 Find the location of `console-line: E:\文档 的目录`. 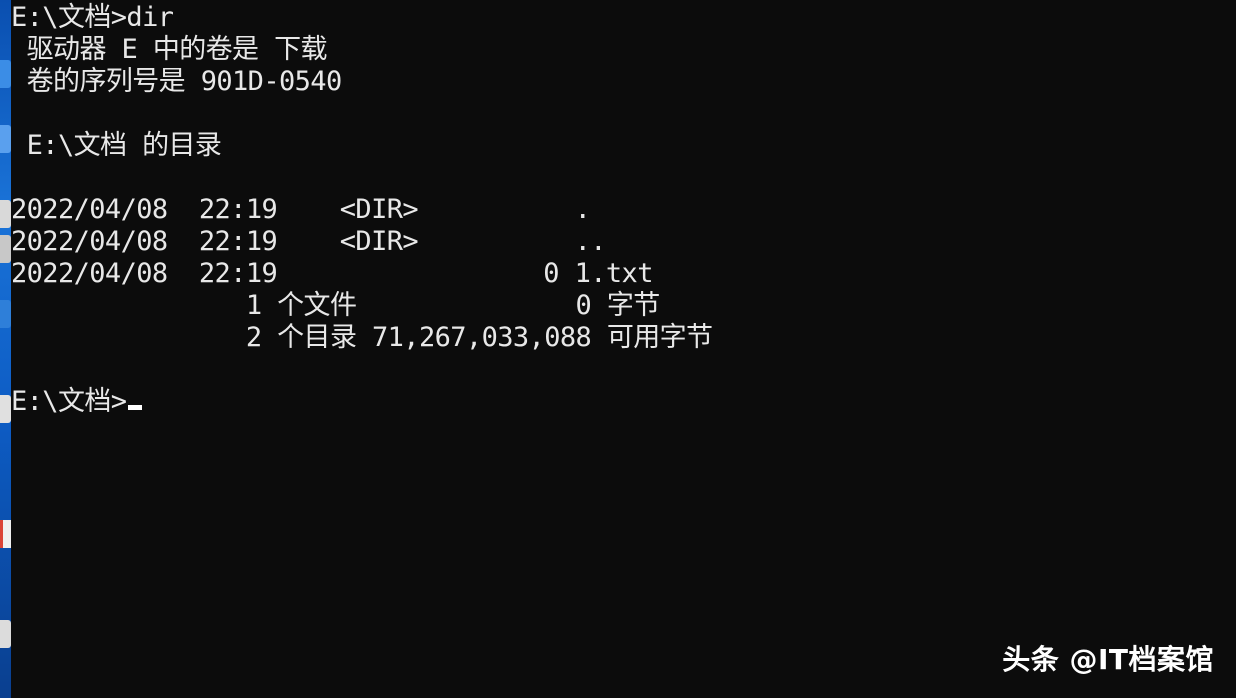

console-line: E:\文档 的目录 is located at coordinates (116, 145).